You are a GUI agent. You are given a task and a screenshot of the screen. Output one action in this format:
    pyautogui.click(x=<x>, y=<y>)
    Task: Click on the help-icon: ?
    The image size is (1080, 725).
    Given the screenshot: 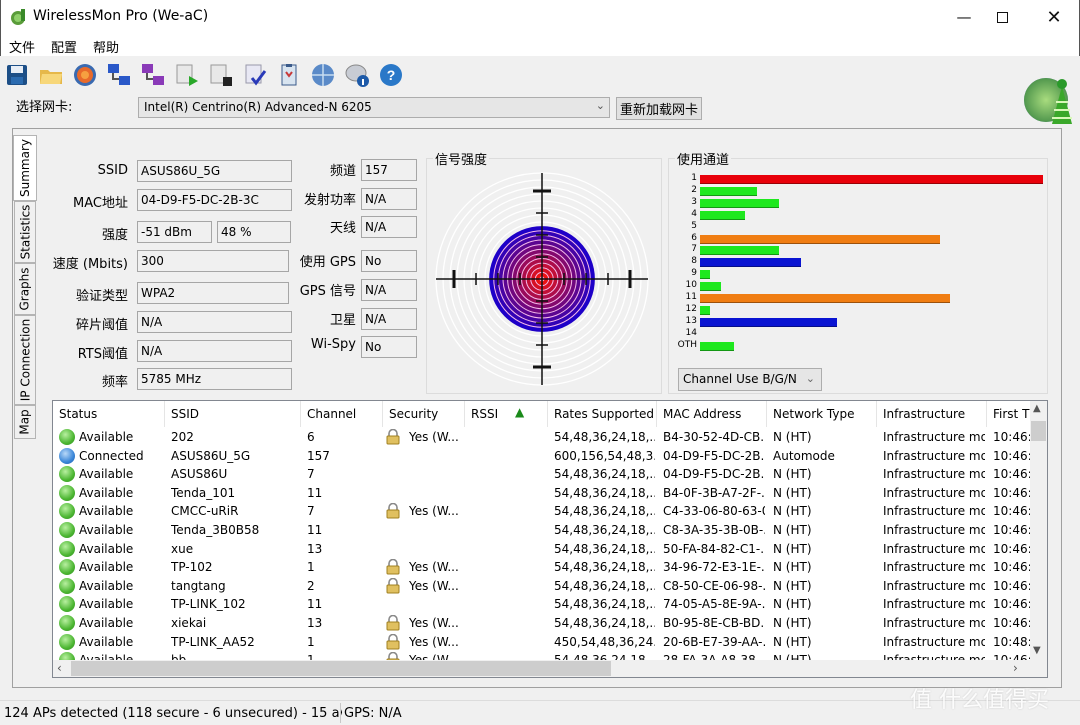 What is the action you would take?
    pyautogui.click(x=391, y=75)
    